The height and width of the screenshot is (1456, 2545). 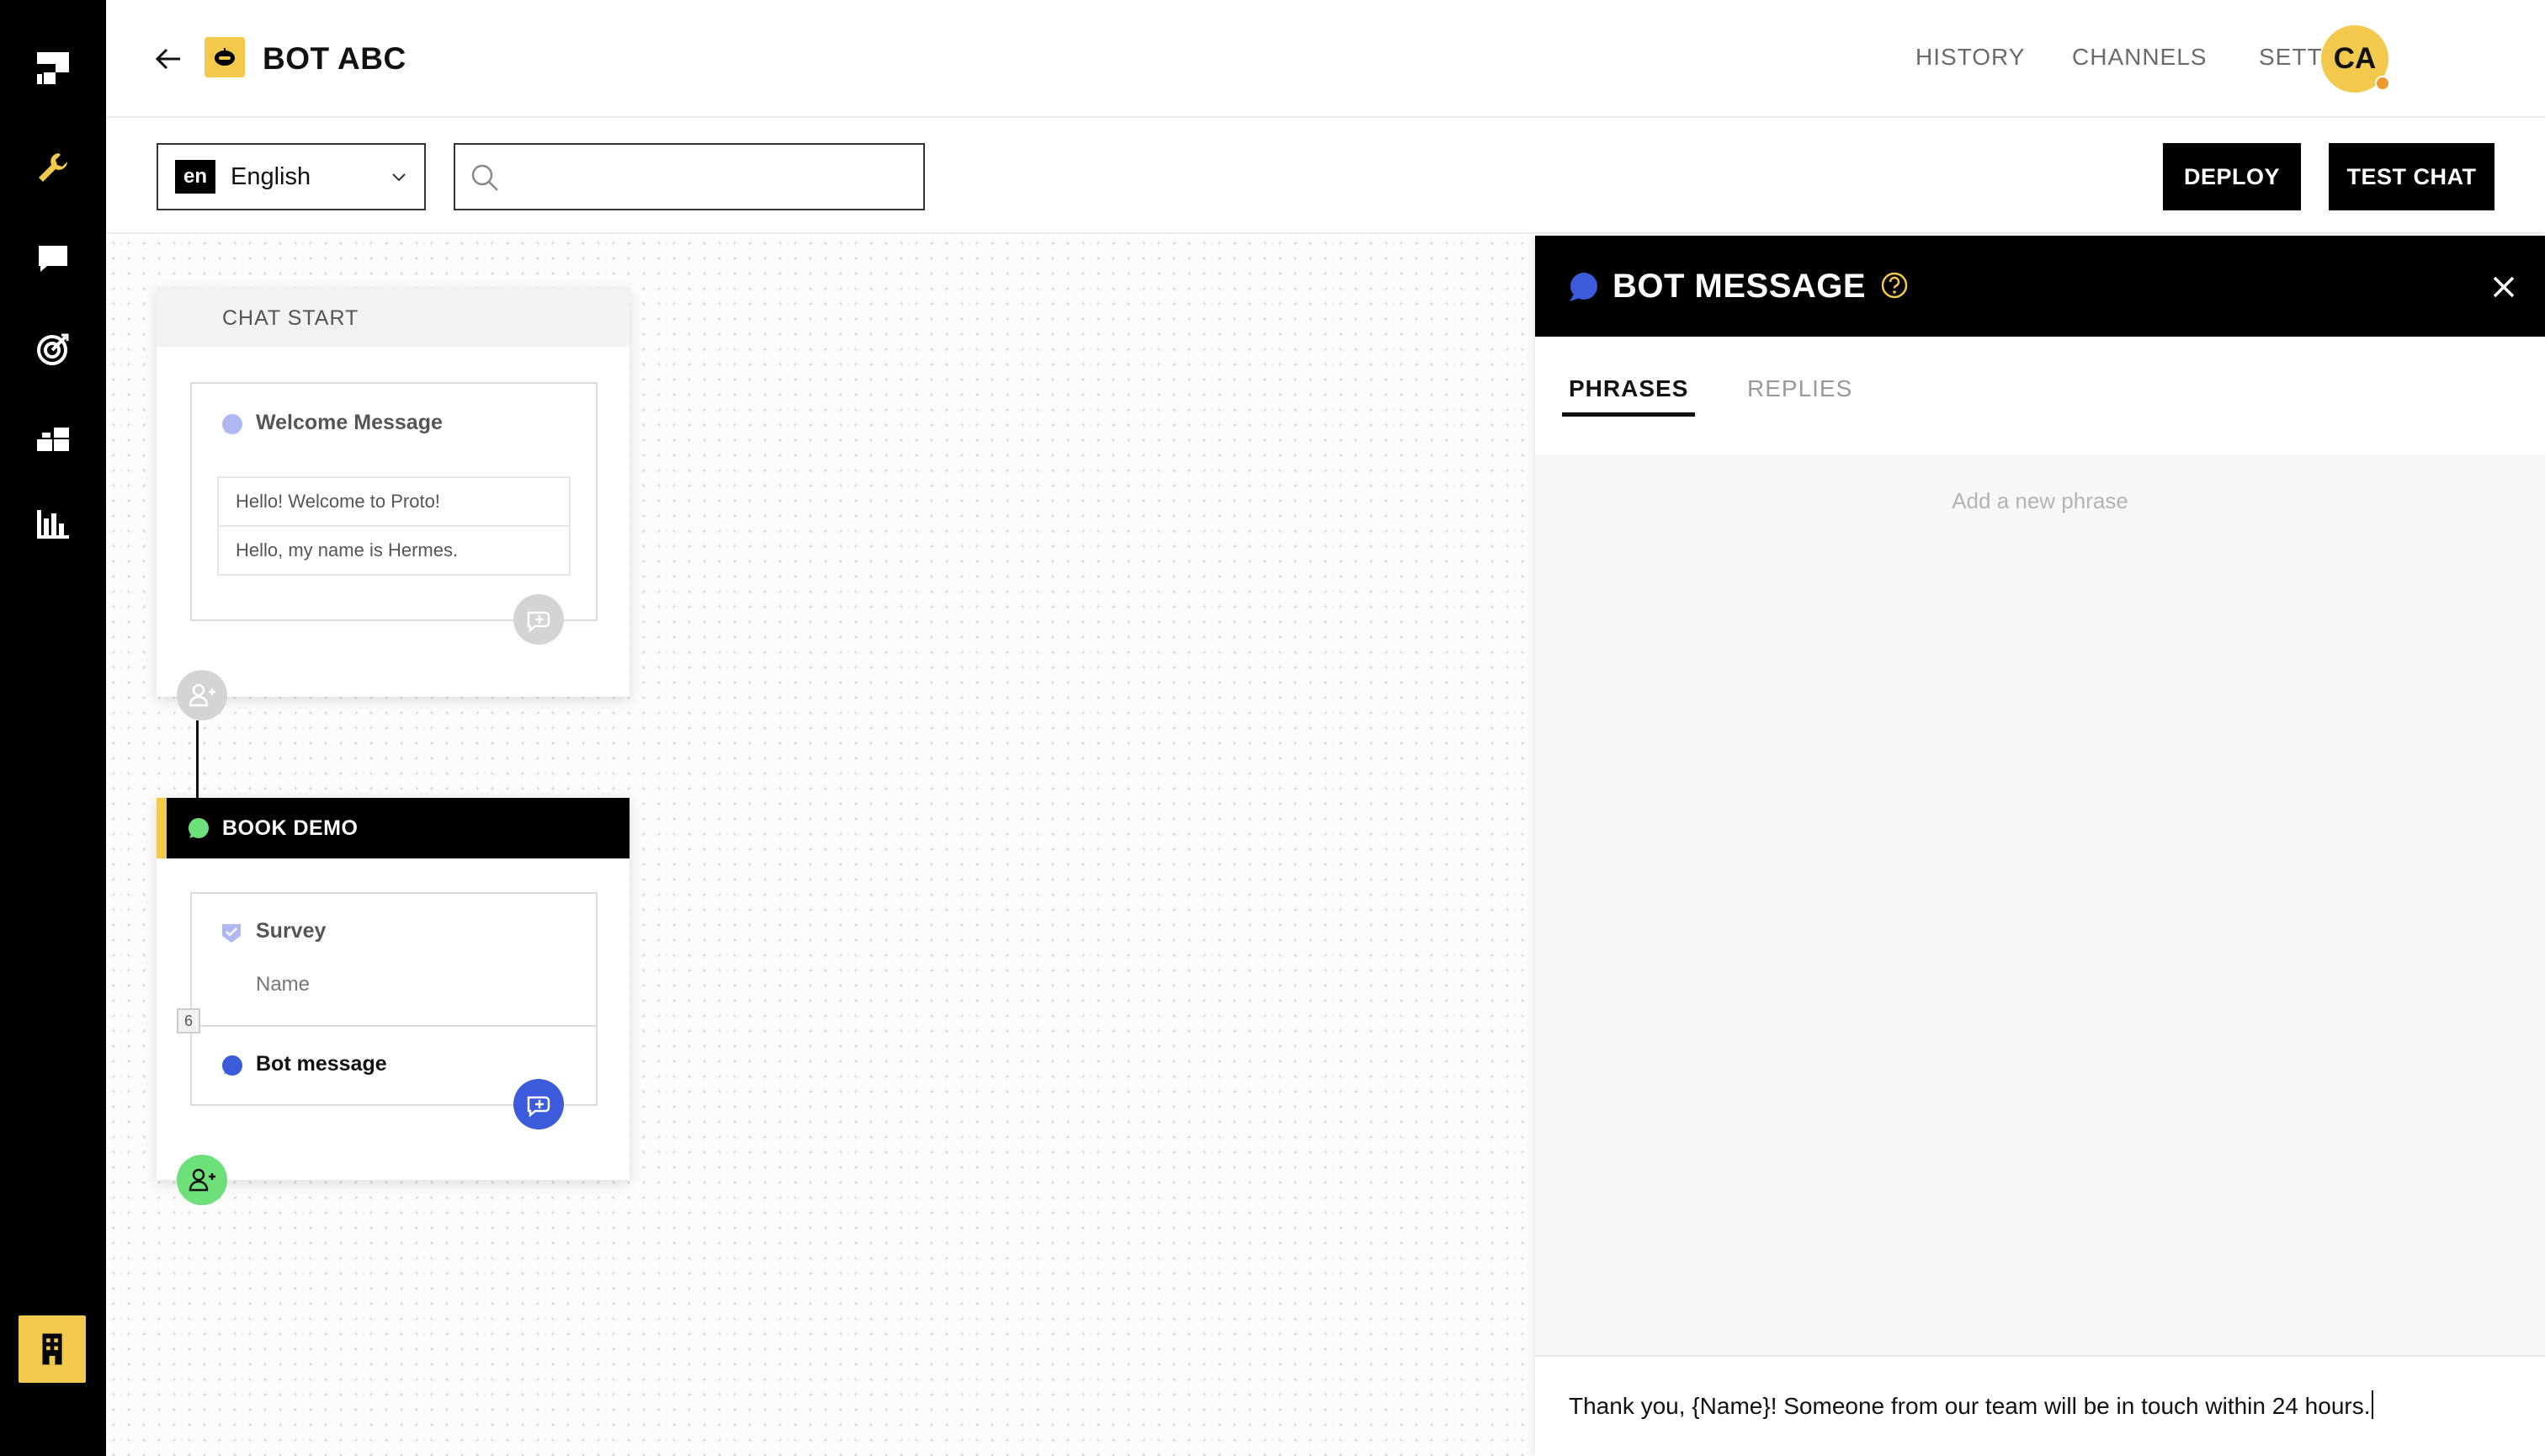 What do you see at coordinates (1970, 57) in the screenshot?
I see `nav-history: HISTORY` at bounding box center [1970, 57].